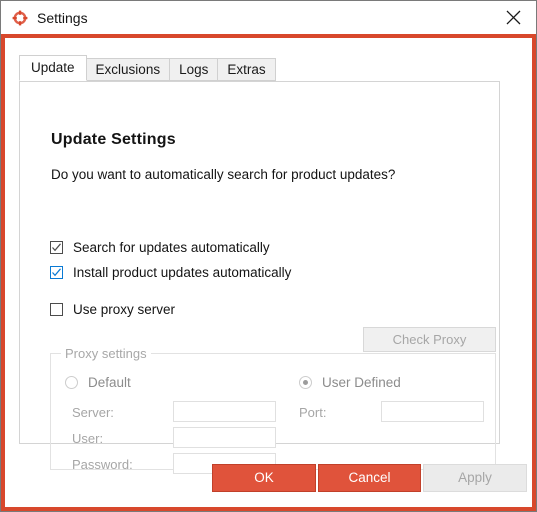 This screenshot has width=537, height=512. What do you see at coordinates (361, 382) in the screenshot?
I see `radio-label: User Defined` at bounding box center [361, 382].